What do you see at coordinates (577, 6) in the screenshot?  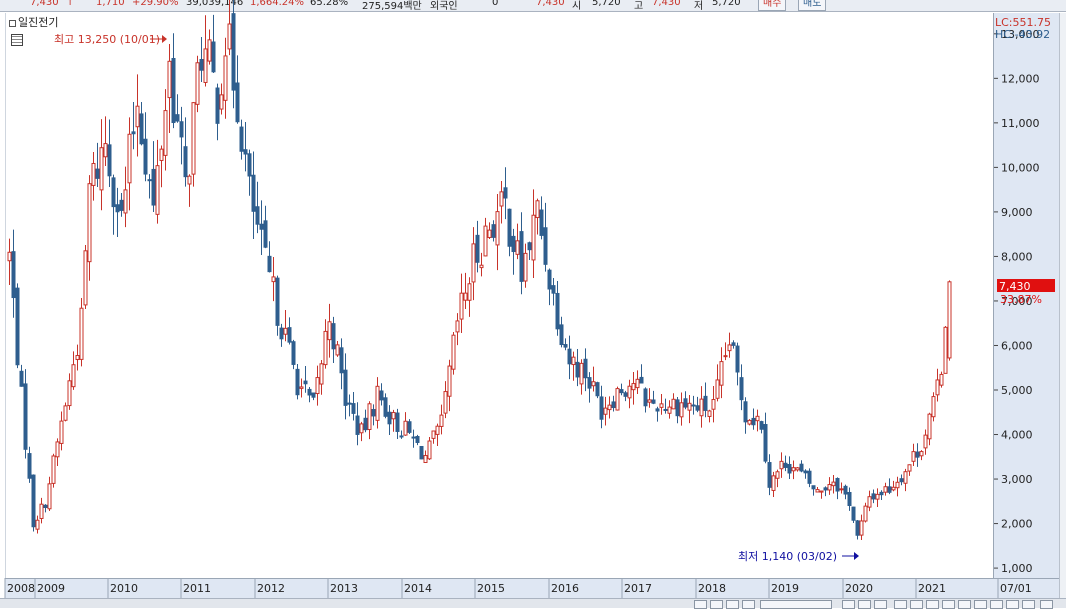 I see `open-label: 시` at bounding box center [577, 6].